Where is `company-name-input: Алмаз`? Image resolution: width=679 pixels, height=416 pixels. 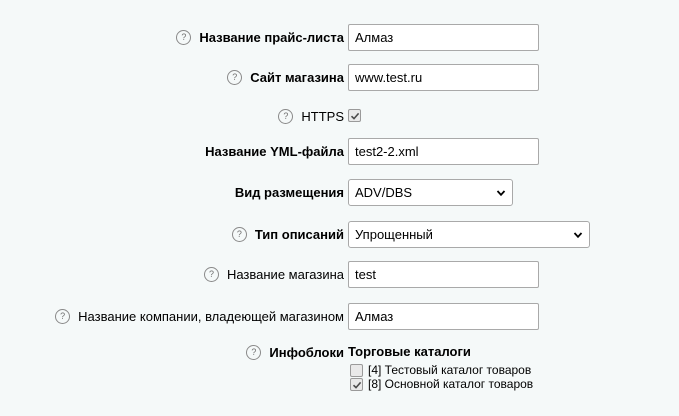
company-name-input: Алмаз is located at coordinates (443, 316).